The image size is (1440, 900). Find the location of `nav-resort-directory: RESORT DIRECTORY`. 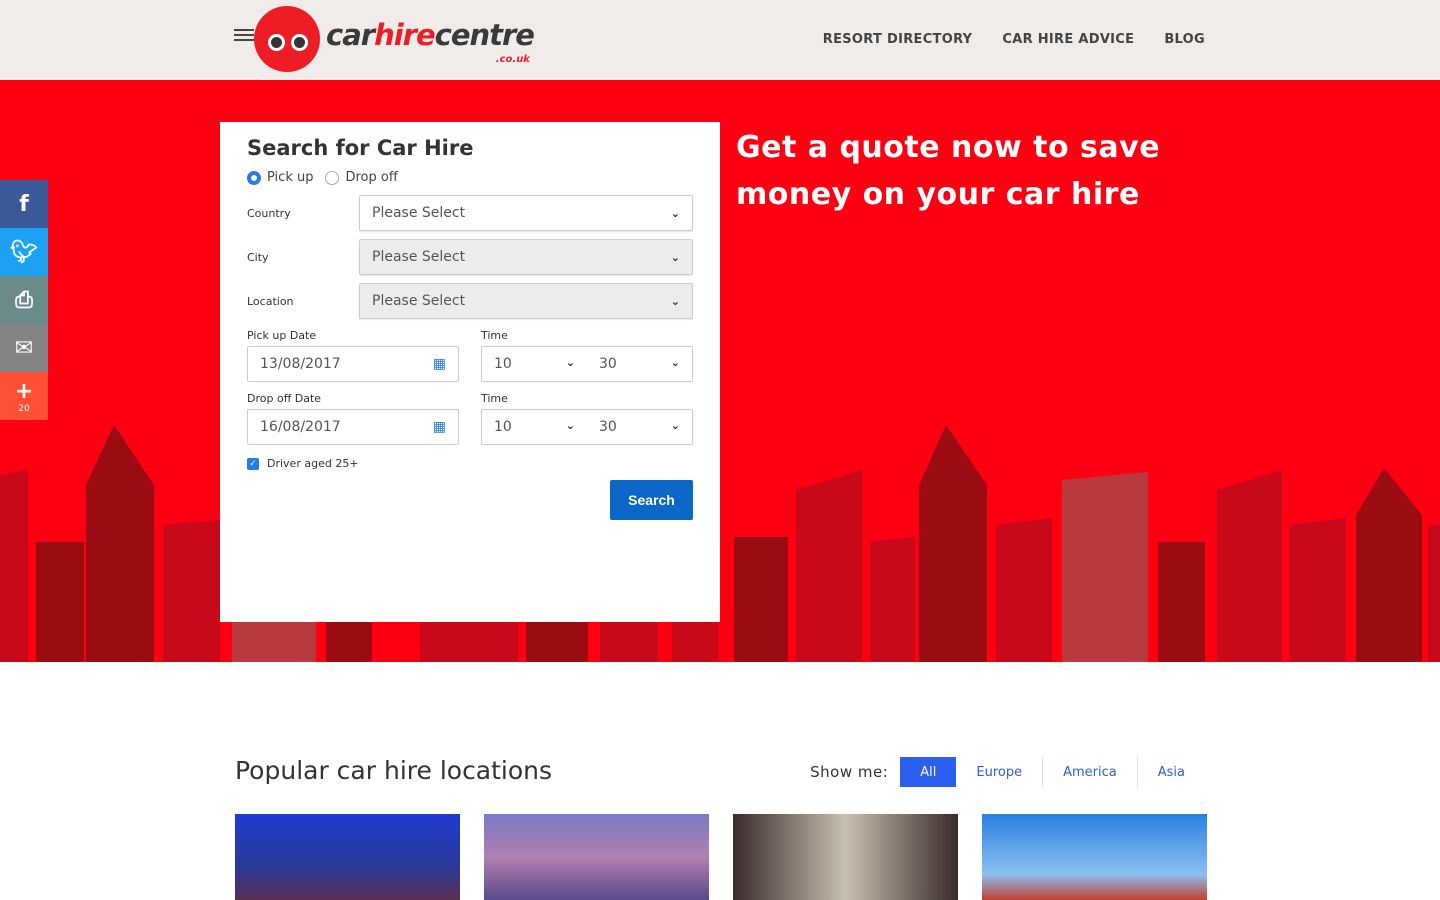

nav-resort-directory: RESORT DIRECTORY is located at coordinates (898, 39).